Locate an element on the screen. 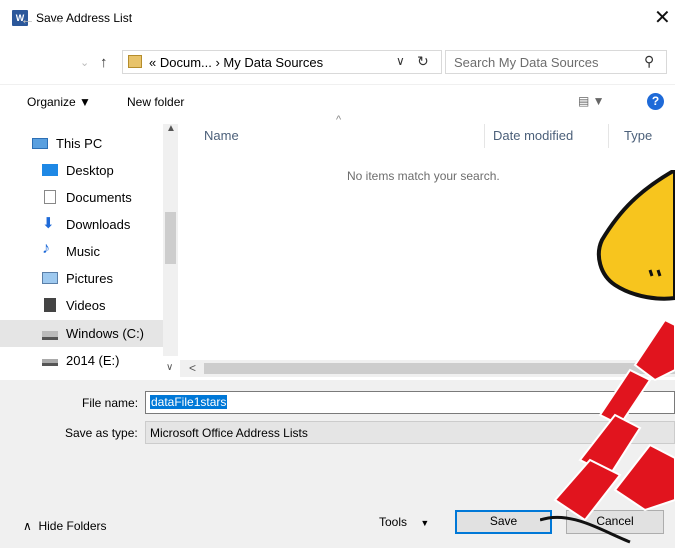 This screenshot has width=675, height=548. nav-item-label: Downloads is located at coordinates (98, 224).